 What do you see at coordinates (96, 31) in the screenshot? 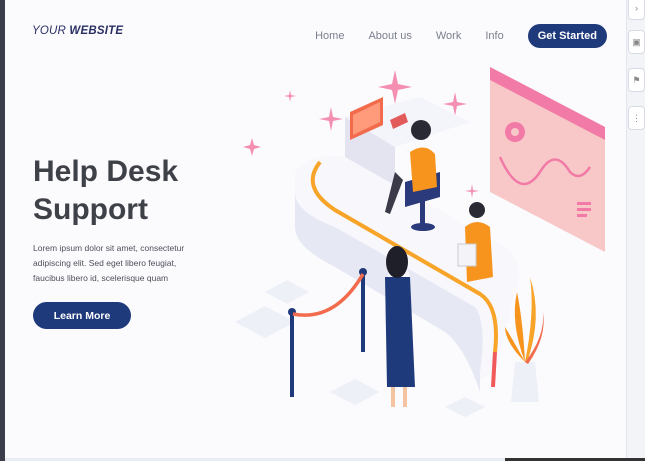
I see `logo-part2: WEBSITE` at bounding box center [96, 31].